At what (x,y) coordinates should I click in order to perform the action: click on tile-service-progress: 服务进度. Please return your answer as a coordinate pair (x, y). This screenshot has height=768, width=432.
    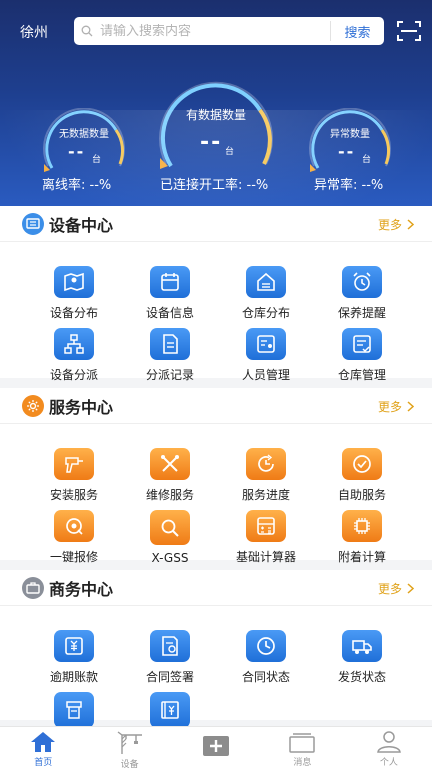
    Looking at the image, I should click on (266, 472).